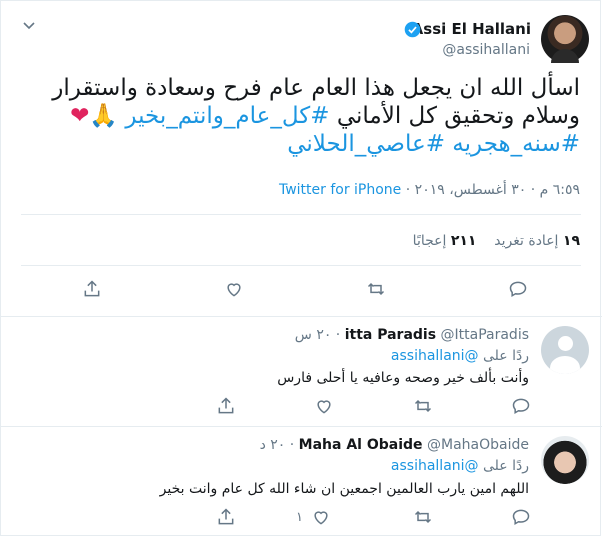 The height and width of the screenshot is (537, 602). What do you see at coordinates (565, 39) in the screenshot?
I see `author-avatar` at bounding box center [565, 39].